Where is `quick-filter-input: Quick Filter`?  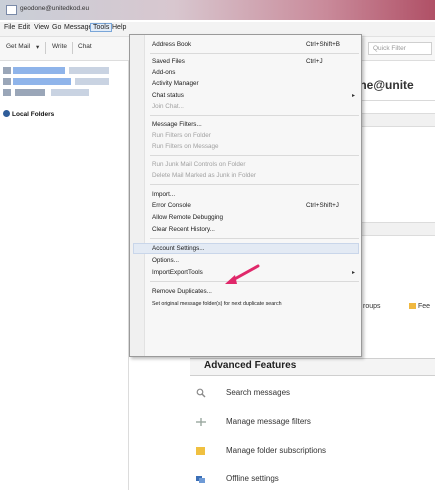 quick-filter-input: Quick Filter is located at coordinates (400, 48).